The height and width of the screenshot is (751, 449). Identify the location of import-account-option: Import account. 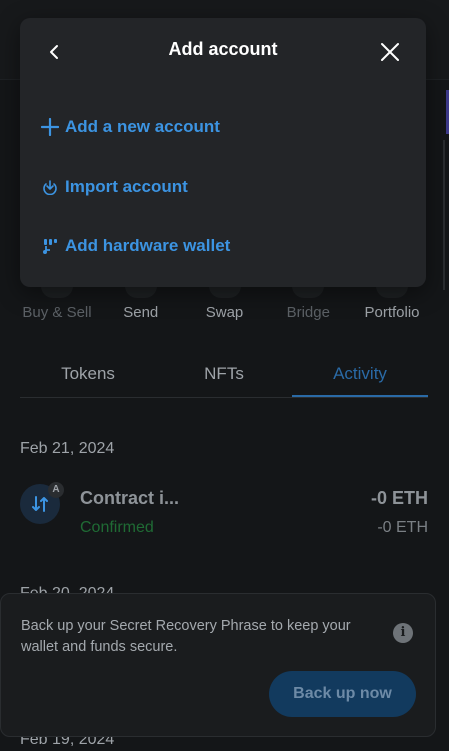
(114, 187).